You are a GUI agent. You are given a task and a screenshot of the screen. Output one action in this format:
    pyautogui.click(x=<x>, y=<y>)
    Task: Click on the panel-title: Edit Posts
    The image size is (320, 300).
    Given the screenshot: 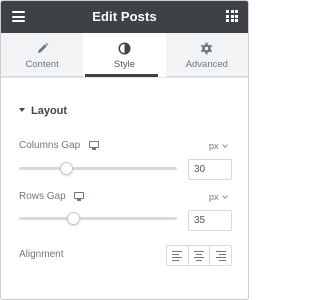 What is the action you would take?
    pyautogui.click(x=124, y=16)
    